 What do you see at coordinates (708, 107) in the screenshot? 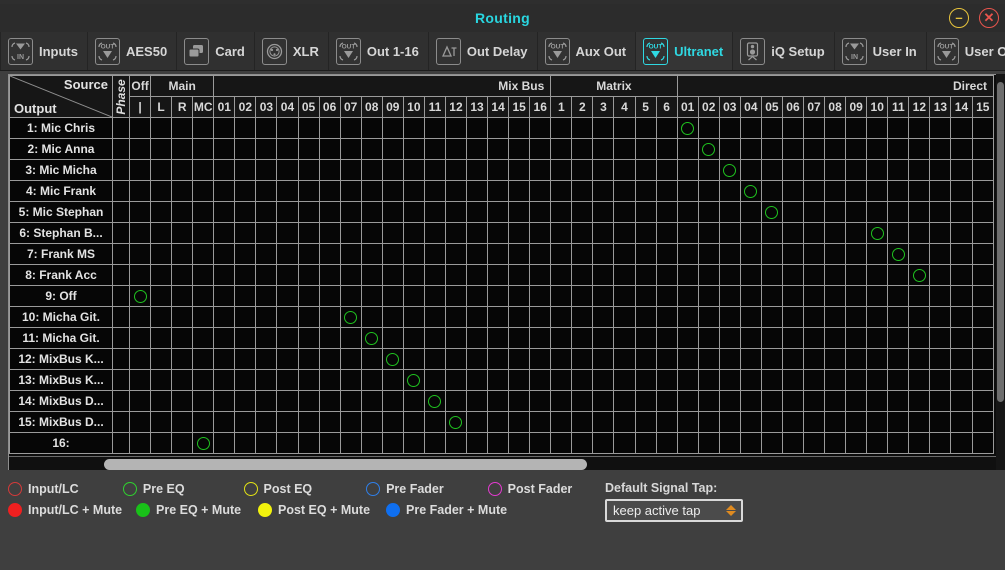
I see `matrix-col-header: 02` at bounding box center [708, 107].